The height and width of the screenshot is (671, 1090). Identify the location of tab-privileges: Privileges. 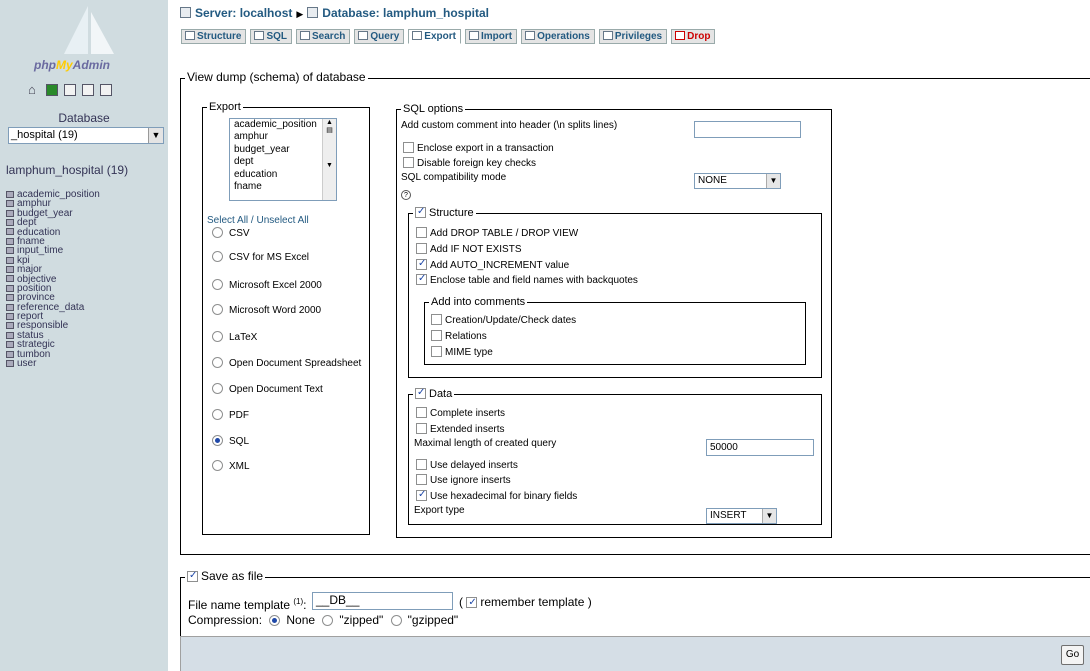
(633, 36).